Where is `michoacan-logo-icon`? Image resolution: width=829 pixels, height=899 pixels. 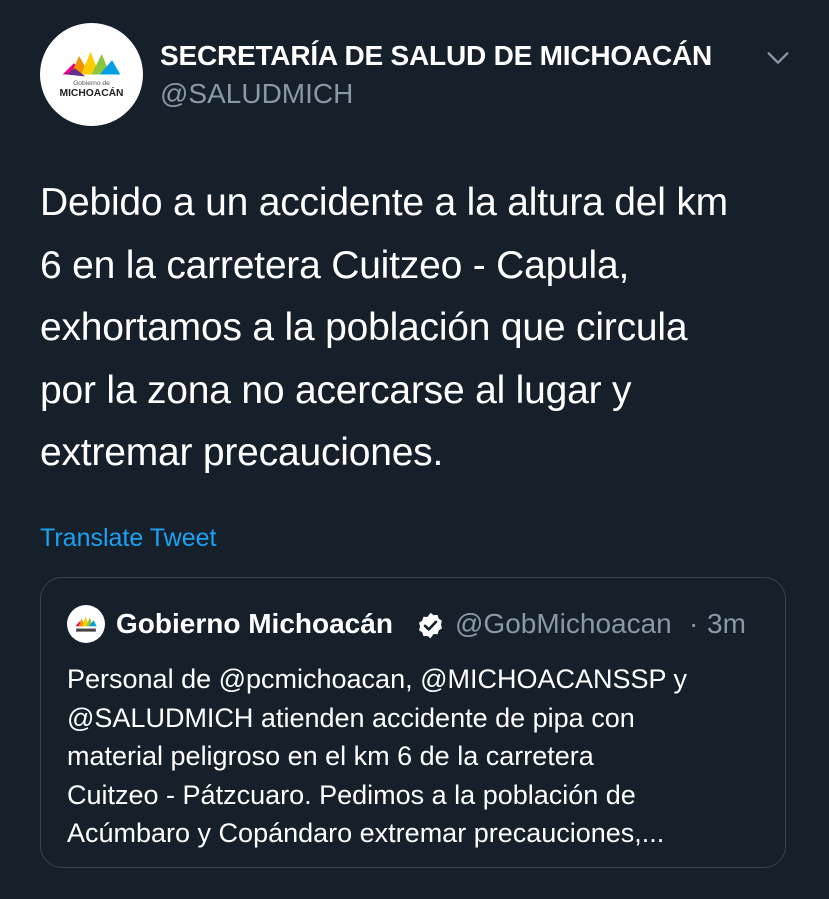 michoacan-logo-icon is located at coordinates (86, 624).